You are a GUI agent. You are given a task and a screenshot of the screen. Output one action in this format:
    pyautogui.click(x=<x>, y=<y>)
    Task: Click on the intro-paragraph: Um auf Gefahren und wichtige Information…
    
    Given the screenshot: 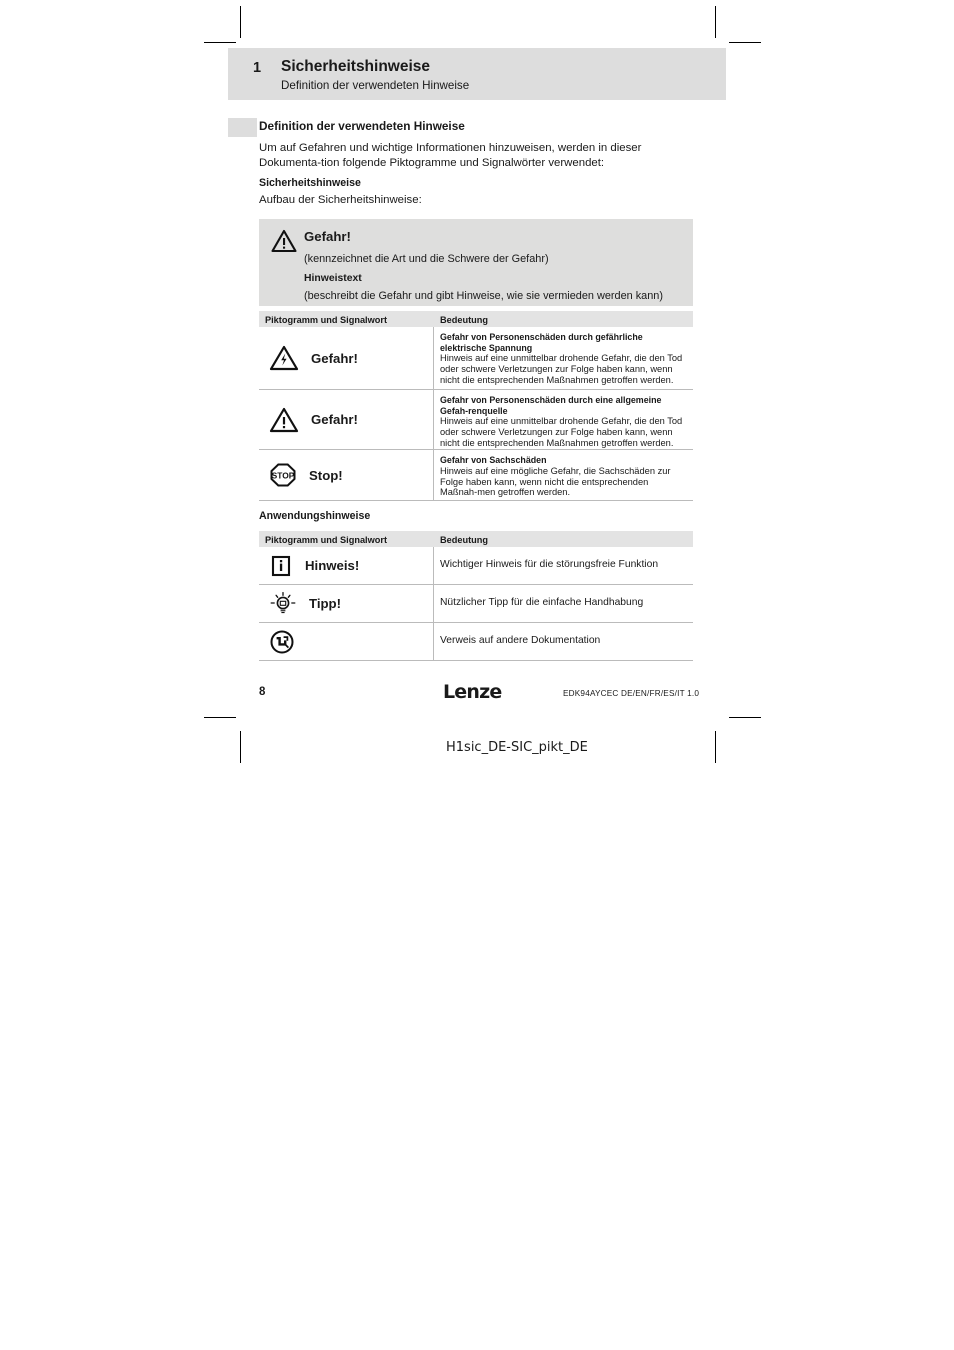 What is the action you would take?
    pyautogui.click(x=450, y=156)
    